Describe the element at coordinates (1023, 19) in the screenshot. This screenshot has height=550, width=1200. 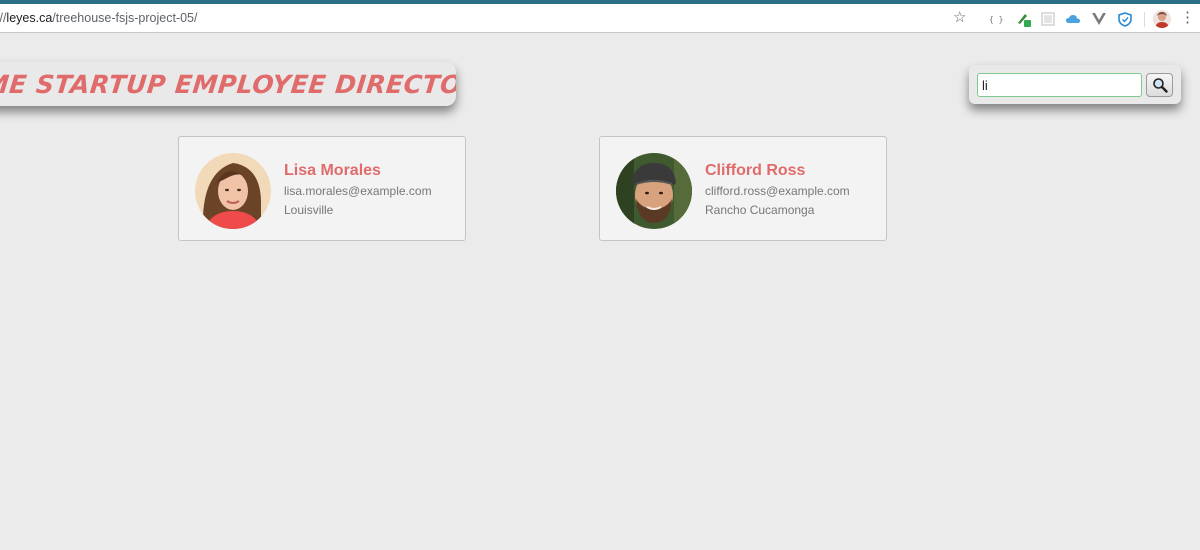
I see `pen-extension-icon` at that location.